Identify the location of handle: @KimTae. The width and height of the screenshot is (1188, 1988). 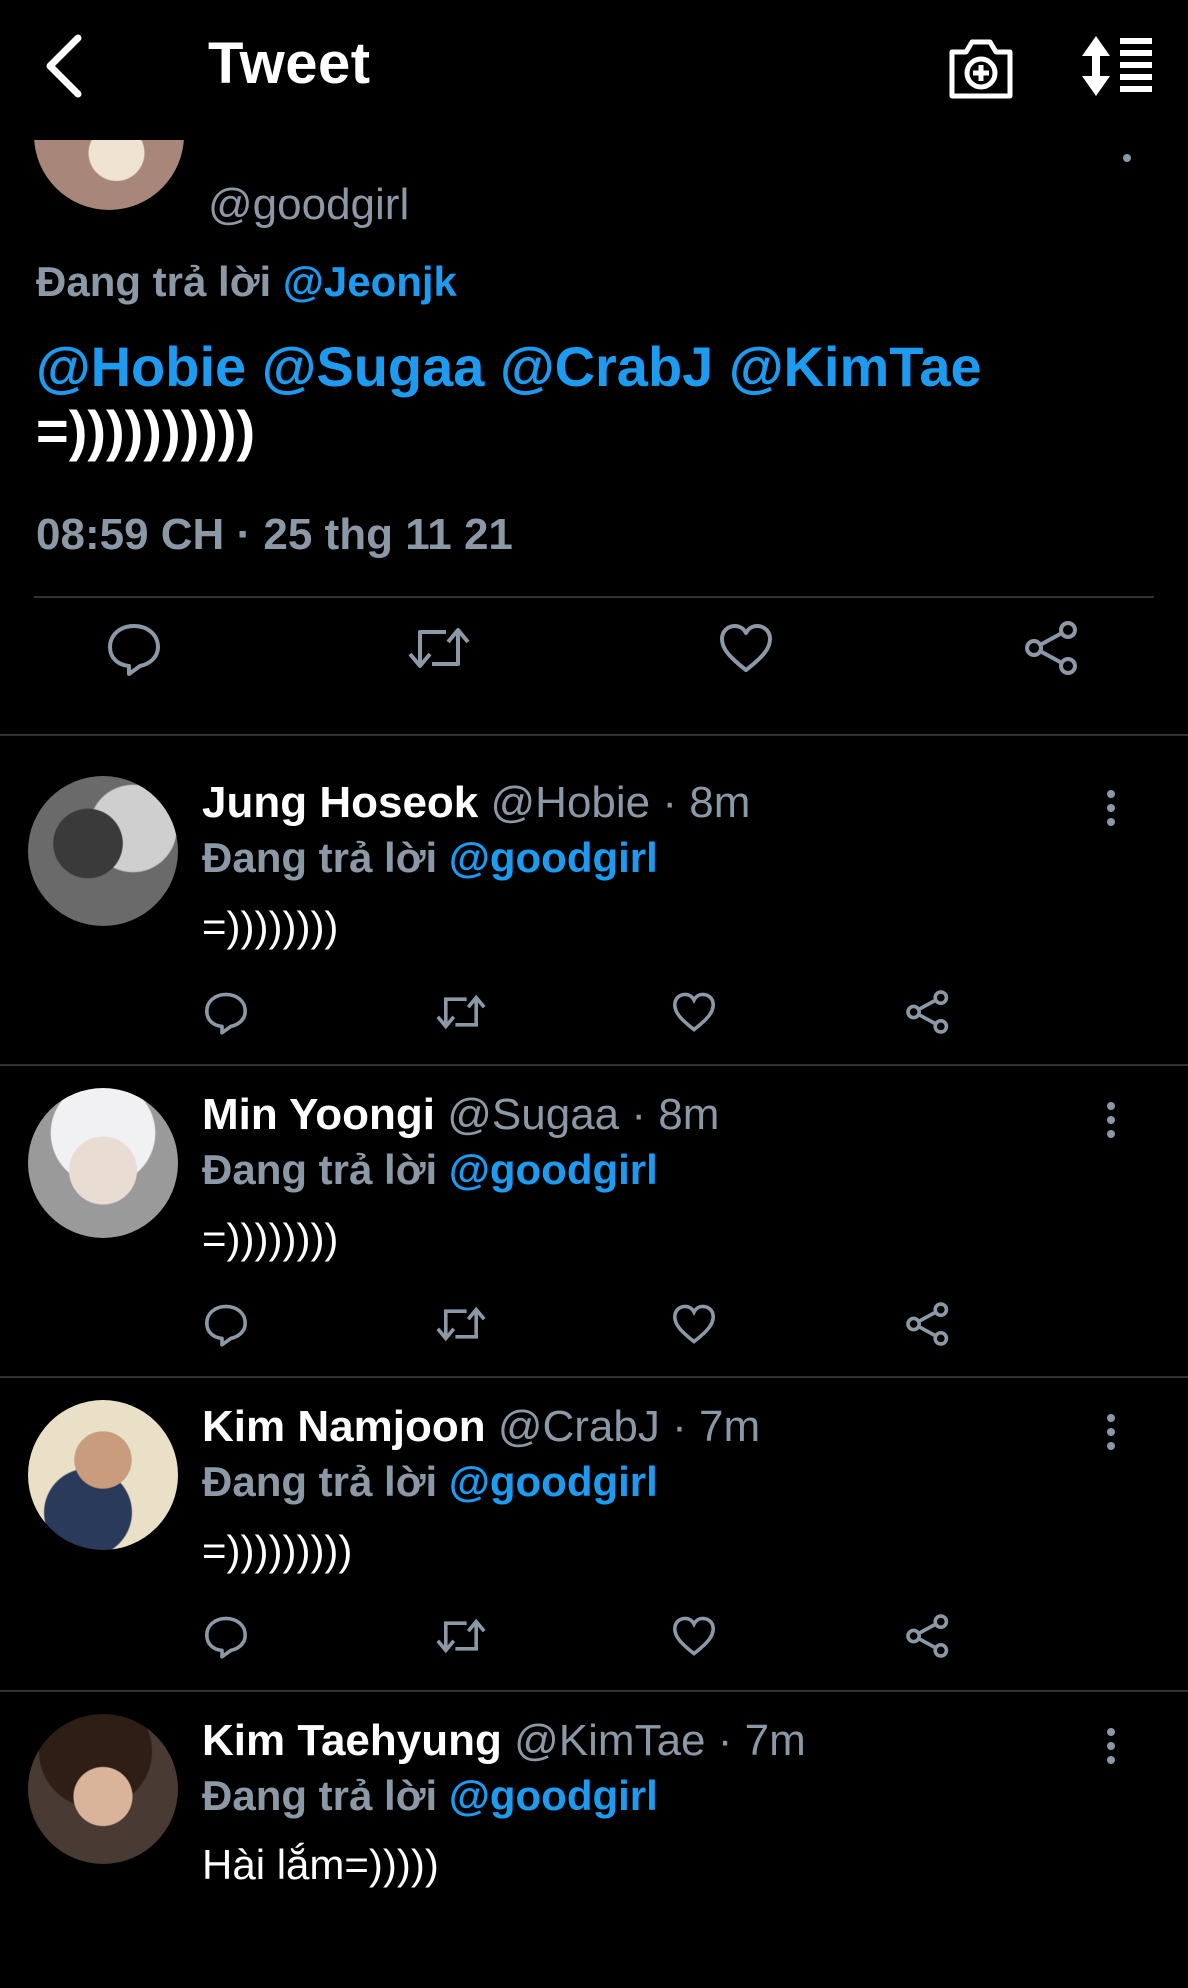
(609, 1740).